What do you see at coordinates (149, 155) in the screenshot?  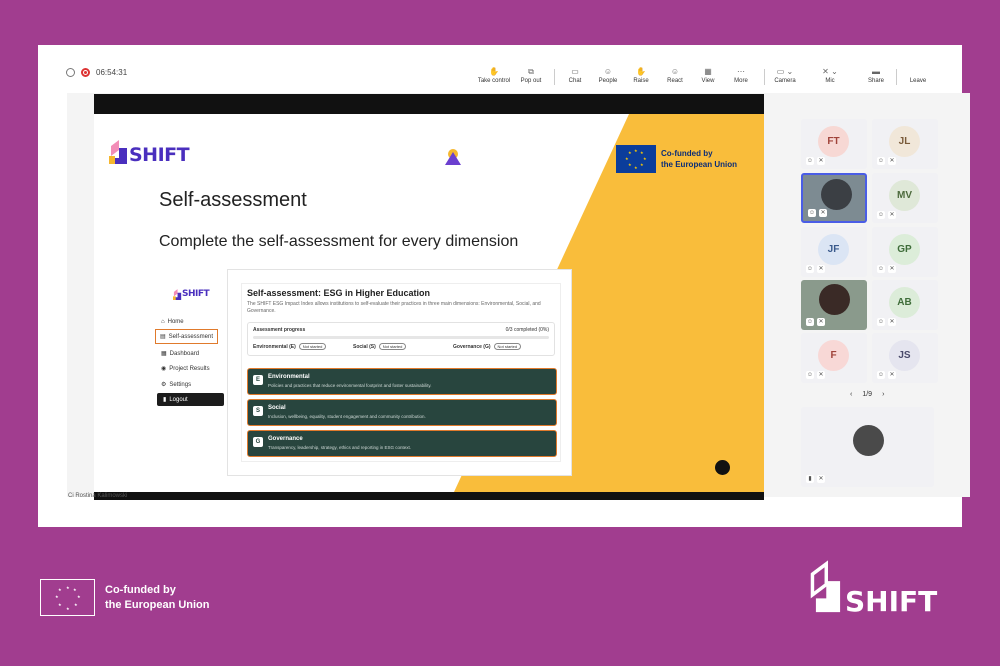 I see `shift-logo: SHIFT` at bounding box center [149, 155].